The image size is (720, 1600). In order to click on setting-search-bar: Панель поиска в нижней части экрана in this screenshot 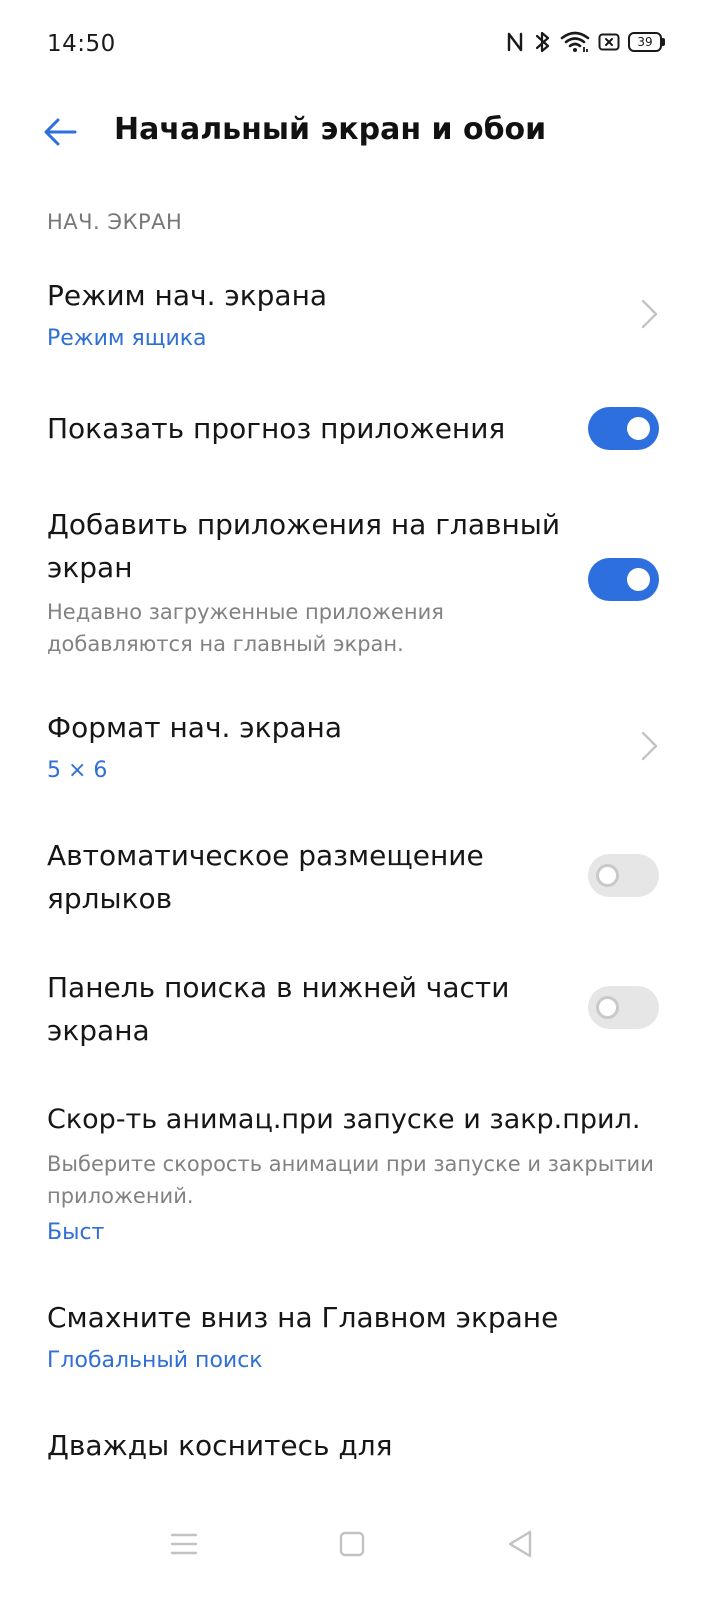, I will do `click(360, 1009)`.